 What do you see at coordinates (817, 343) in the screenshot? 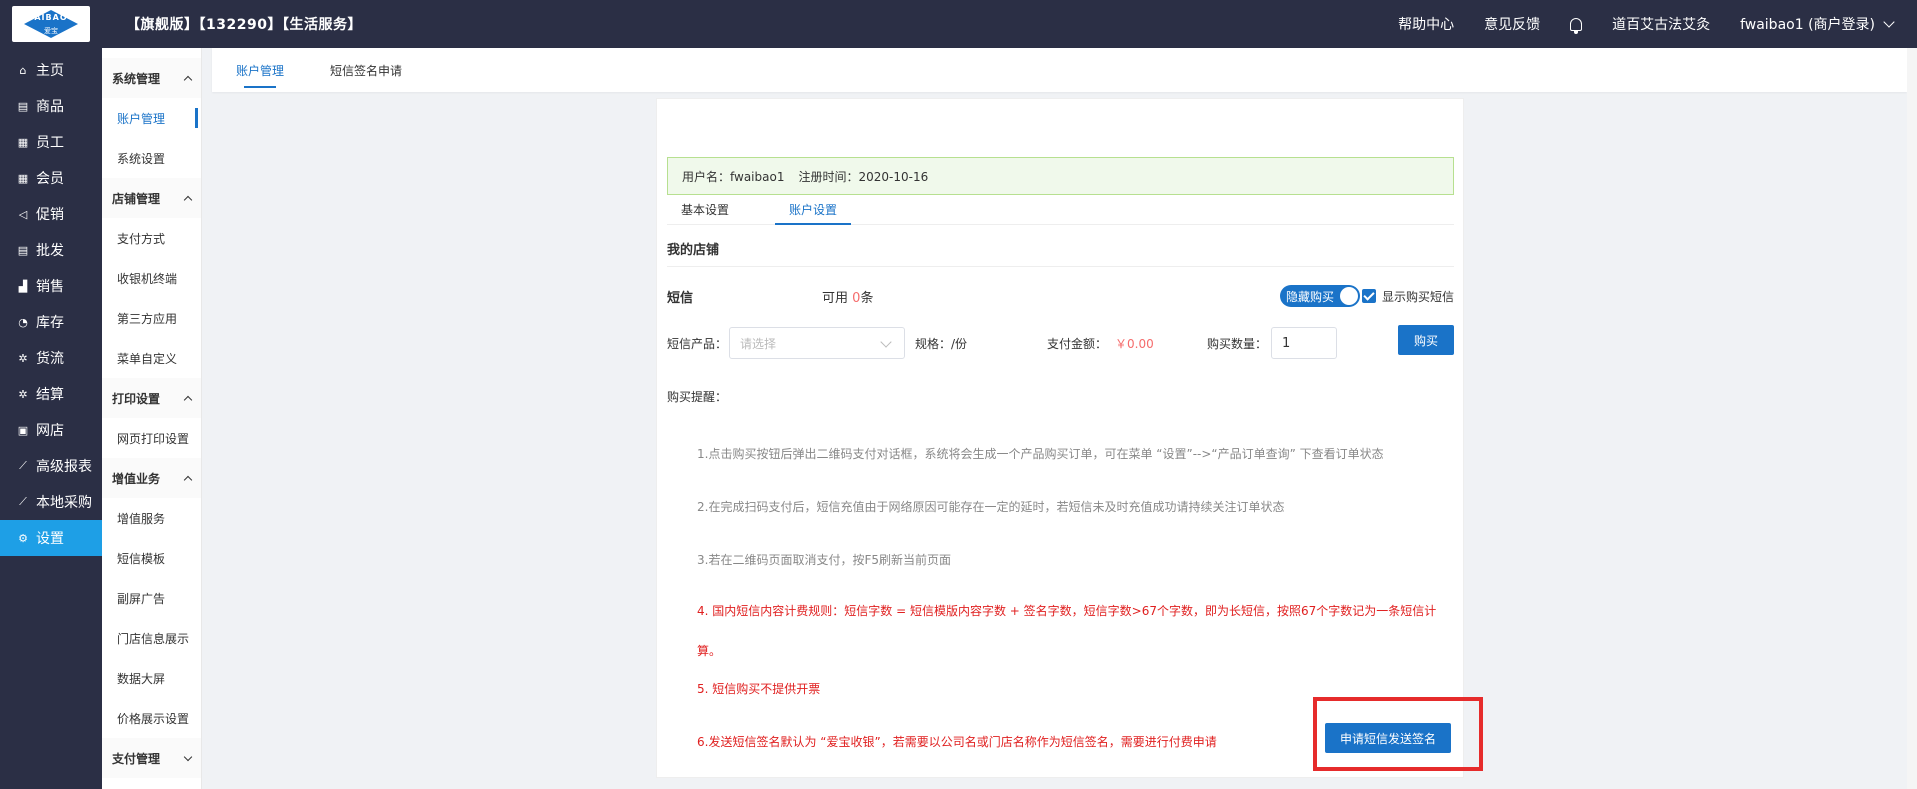
I see `product-select: 请选择` at bounding box center [817, 343].